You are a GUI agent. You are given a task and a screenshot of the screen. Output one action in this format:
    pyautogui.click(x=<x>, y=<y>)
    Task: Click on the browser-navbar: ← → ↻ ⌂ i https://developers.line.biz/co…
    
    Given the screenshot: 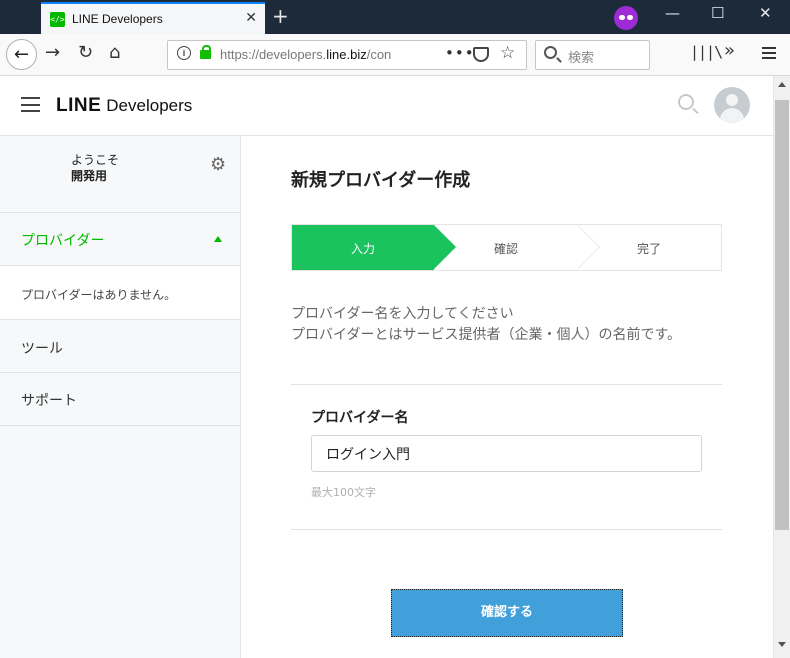 What is the action you would take?
    pyautogui.click(x=395, y=55)
    